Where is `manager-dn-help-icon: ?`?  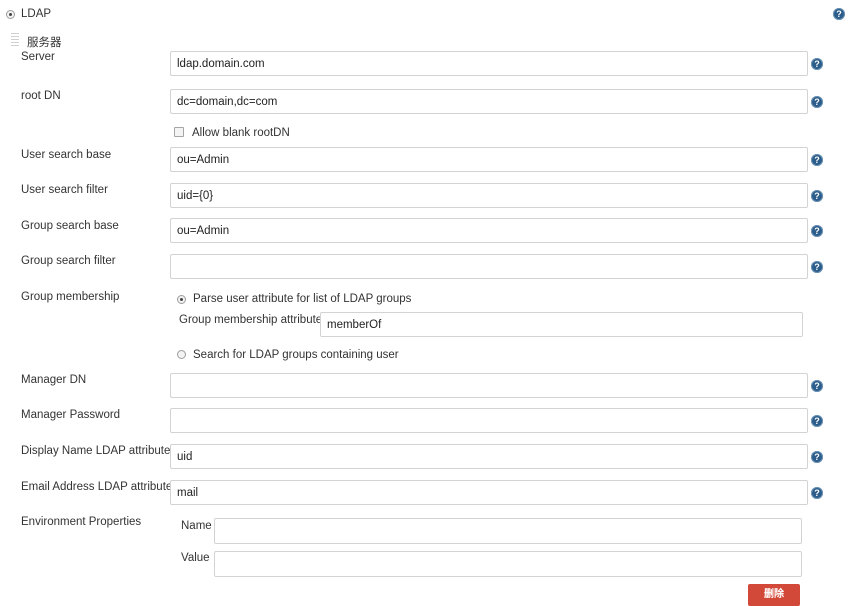 manager-dn-help-icon: ? is located at coordinates (817, 386).